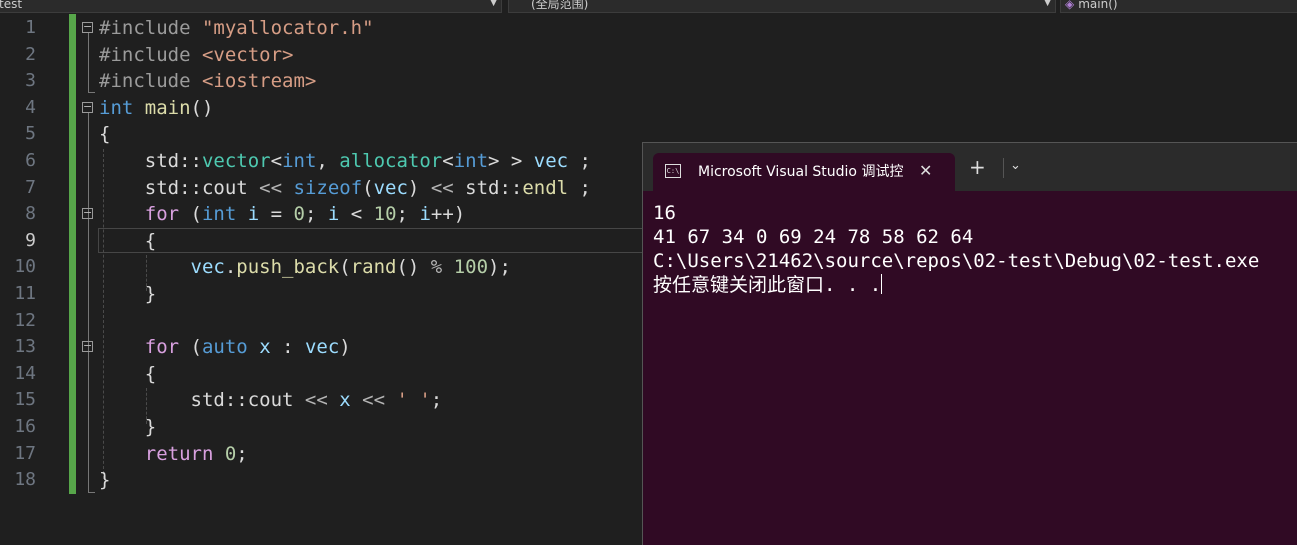  Describe the element at coordinates (25, 426) in the screenshot. I see `line-number: 16` at that location.